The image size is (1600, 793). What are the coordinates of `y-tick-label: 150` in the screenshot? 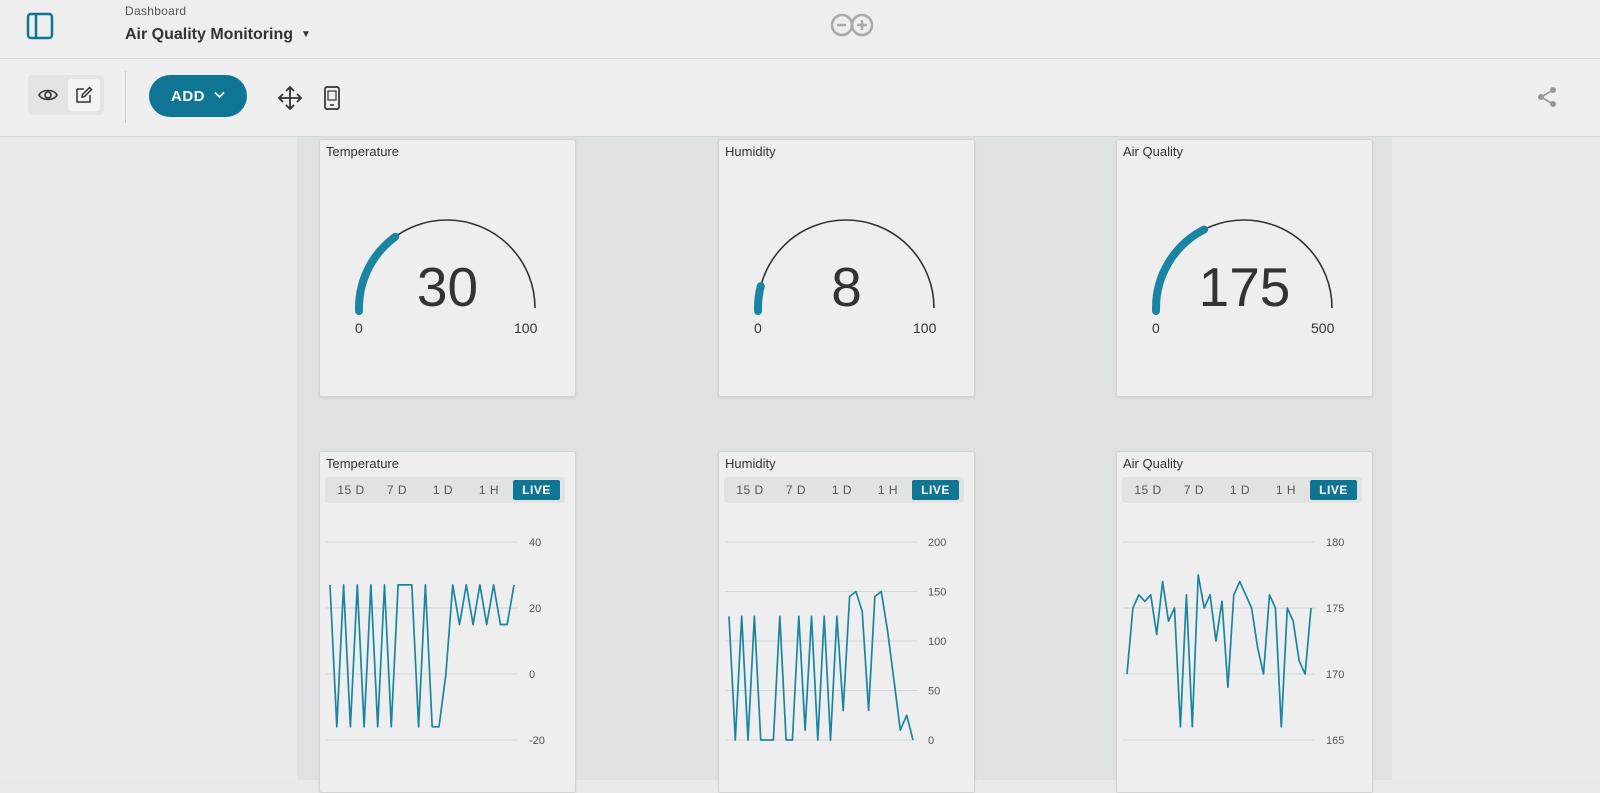 It's located at (937, 593).